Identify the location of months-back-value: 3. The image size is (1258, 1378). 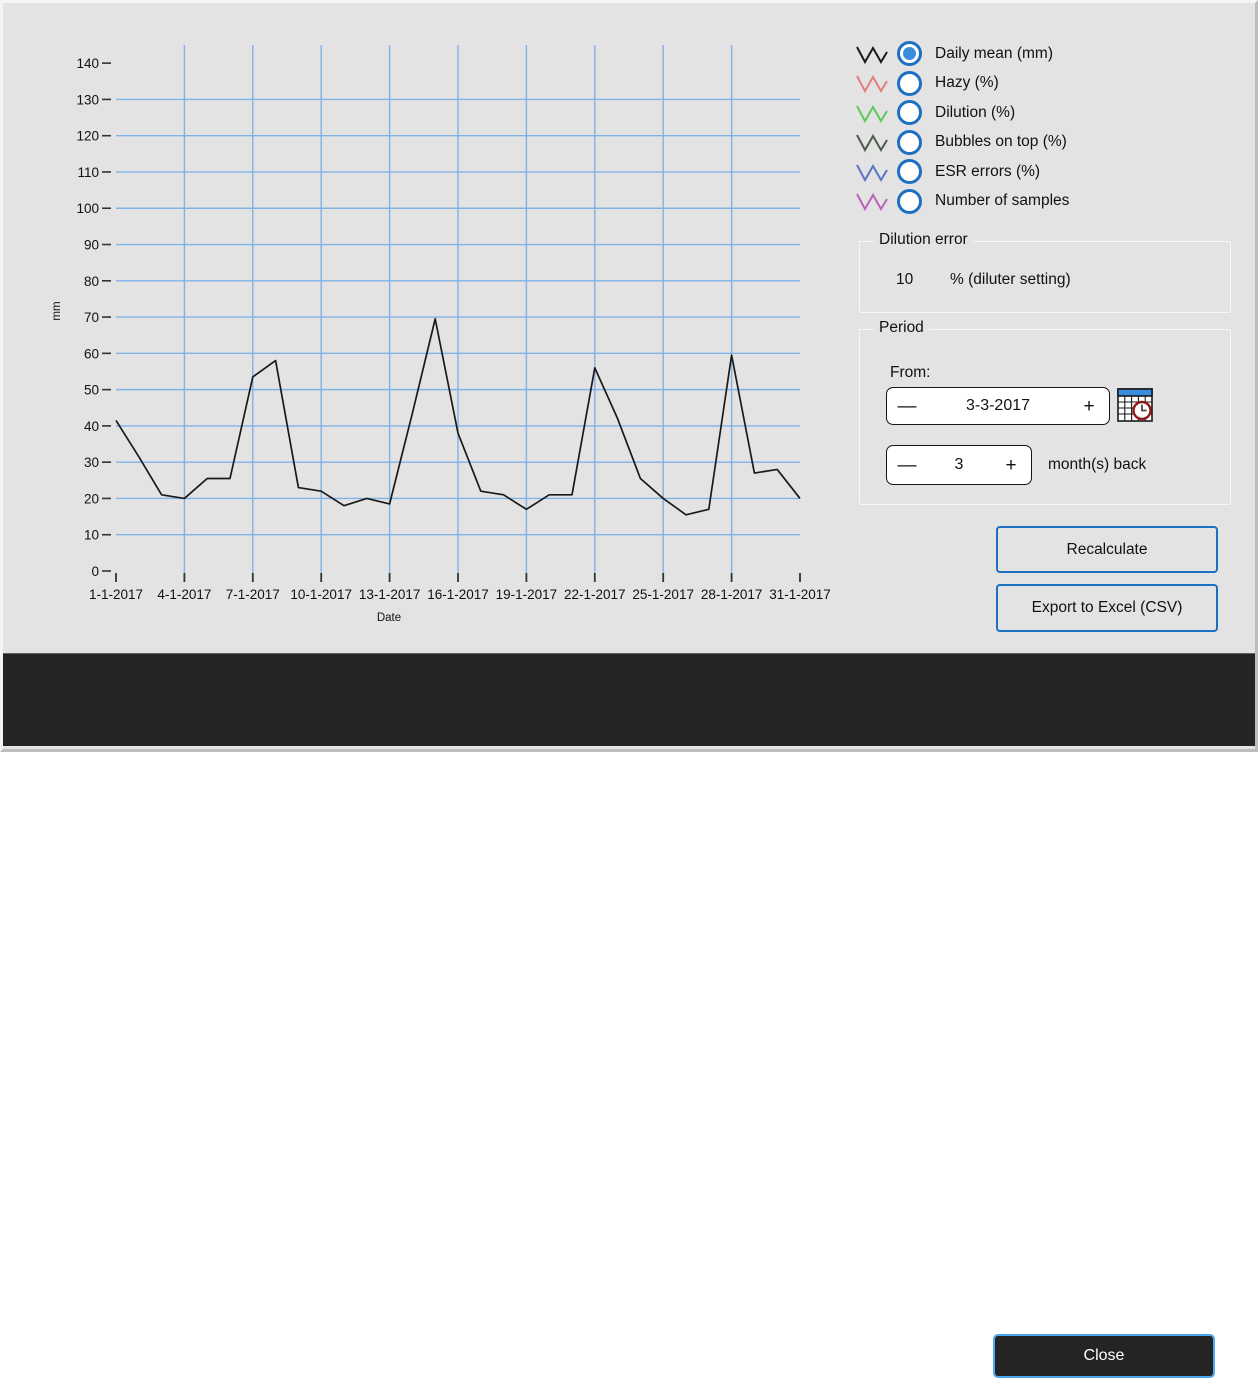
(959, 465).